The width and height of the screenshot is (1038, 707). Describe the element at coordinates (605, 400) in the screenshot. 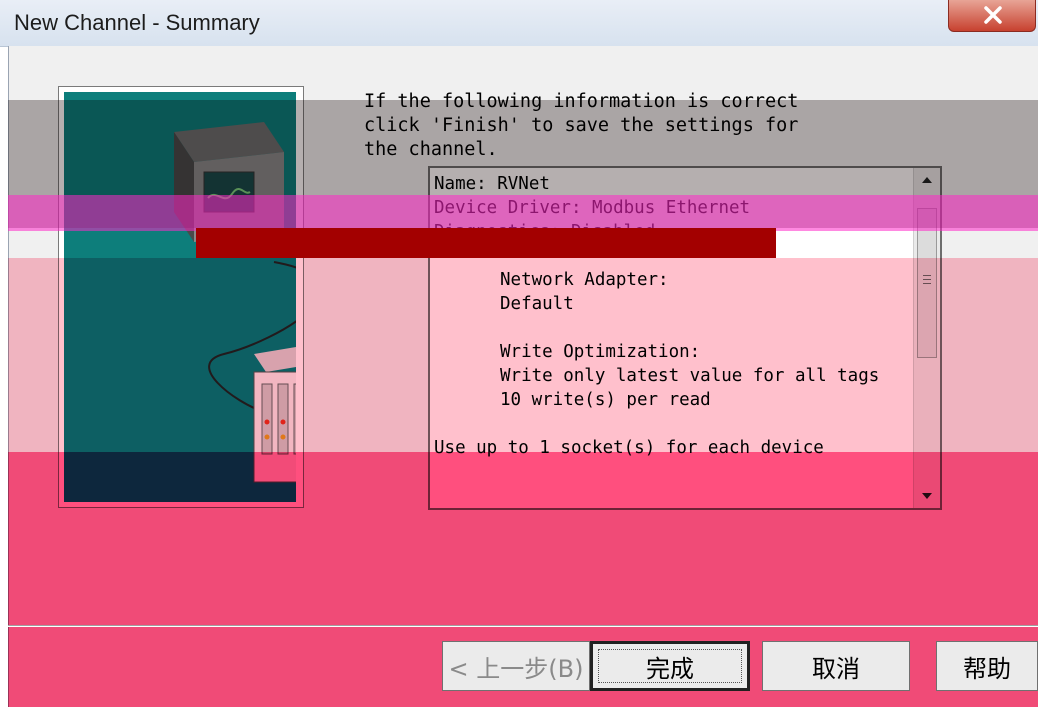

I see `summary-line: 10 write(s) per read` at that location.